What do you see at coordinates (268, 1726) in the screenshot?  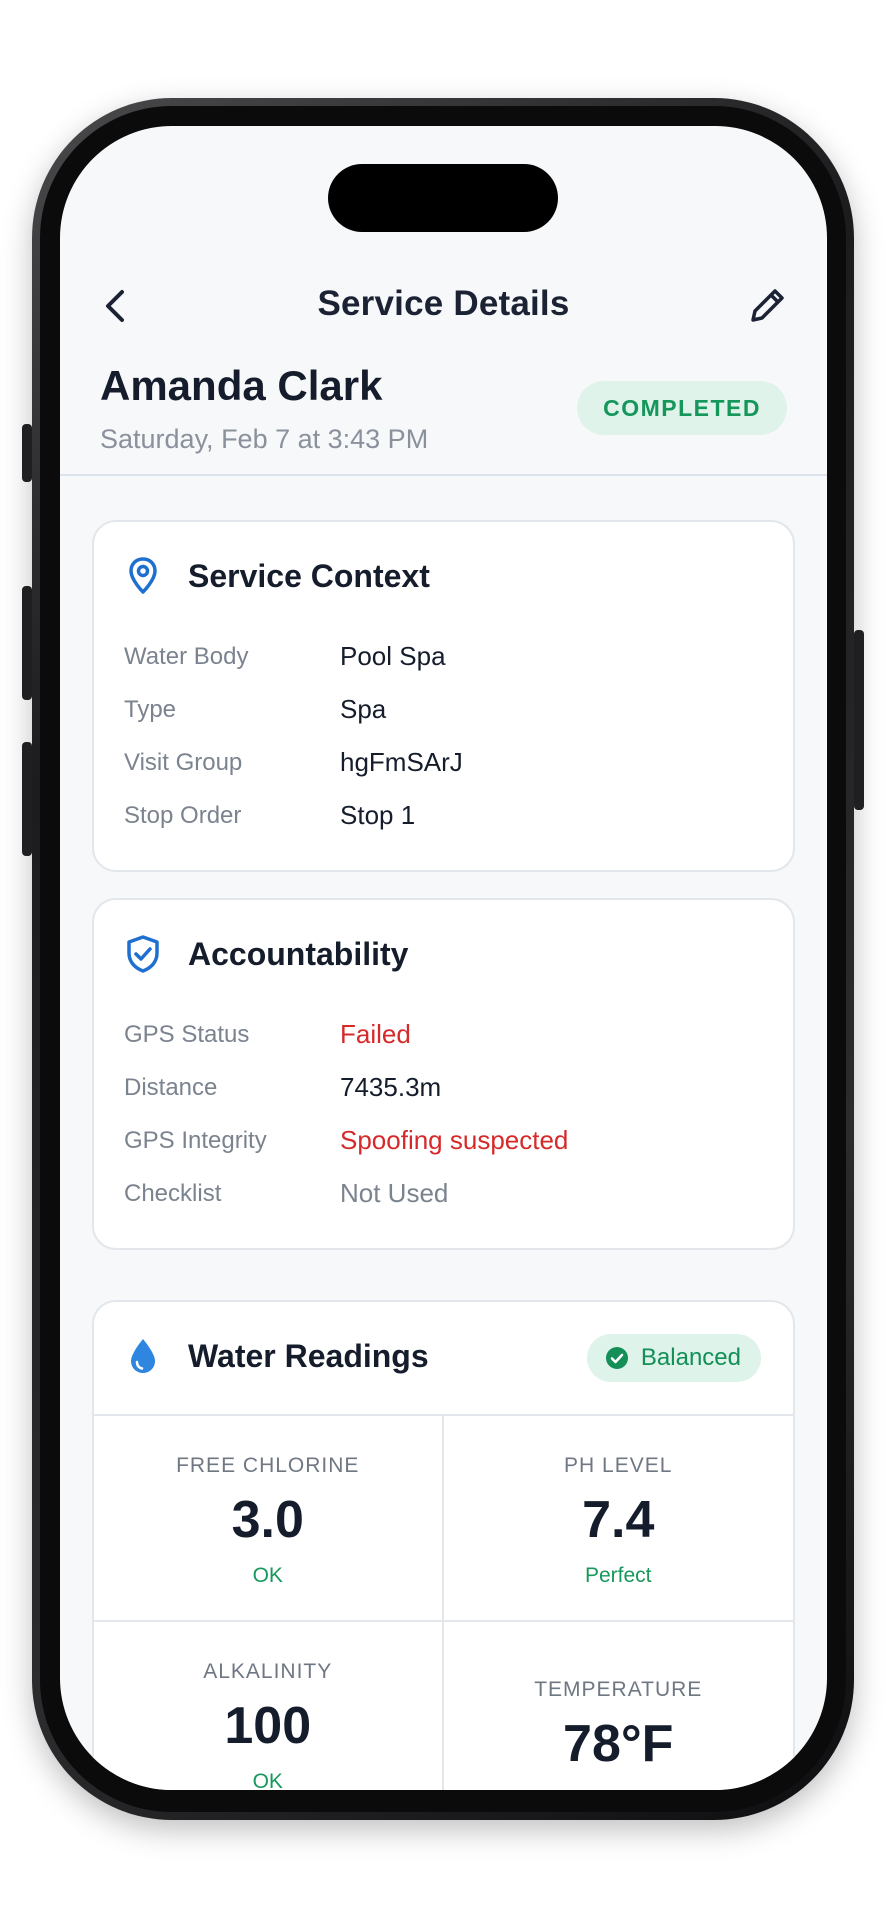 I see `reading-value: 100` at bounding box center [268, 1726].